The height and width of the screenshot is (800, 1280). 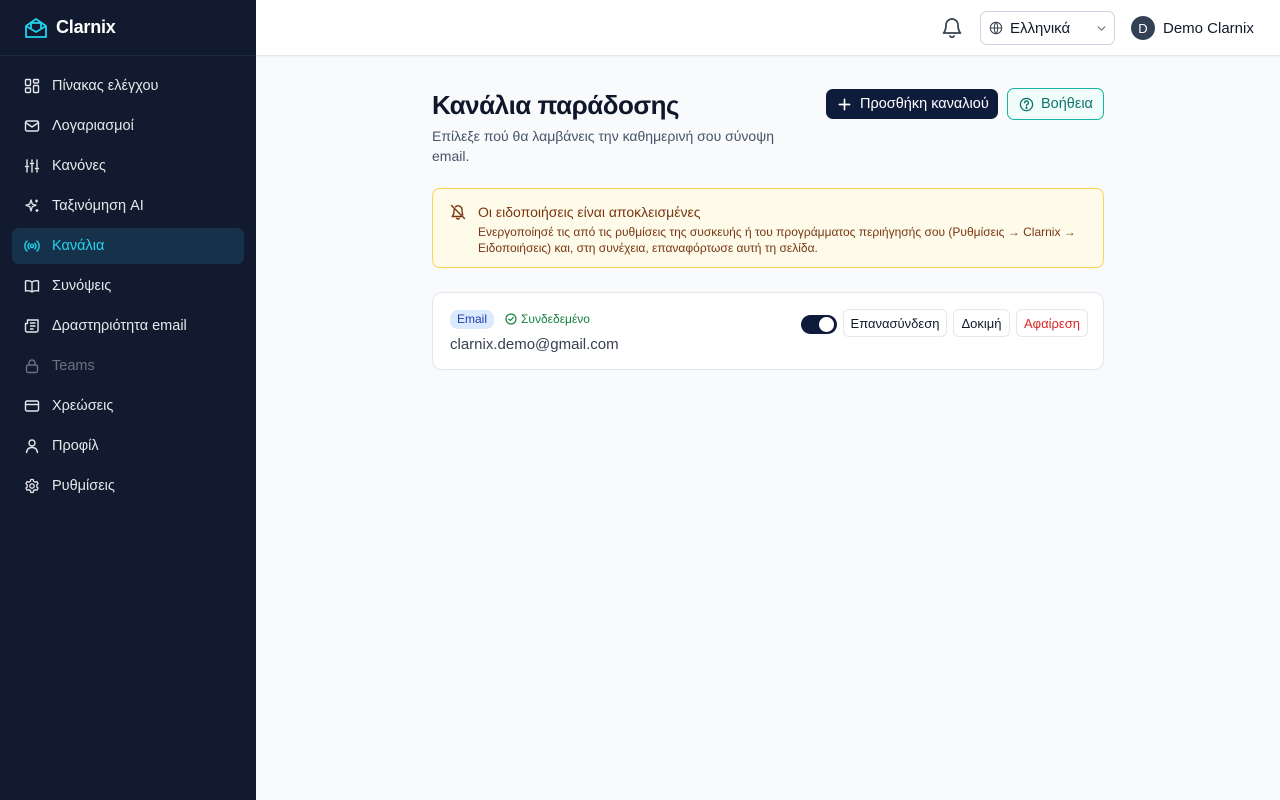 I want to click on sidebar-item-label: Ρυθμίσεις, so click(x=83, y=486).